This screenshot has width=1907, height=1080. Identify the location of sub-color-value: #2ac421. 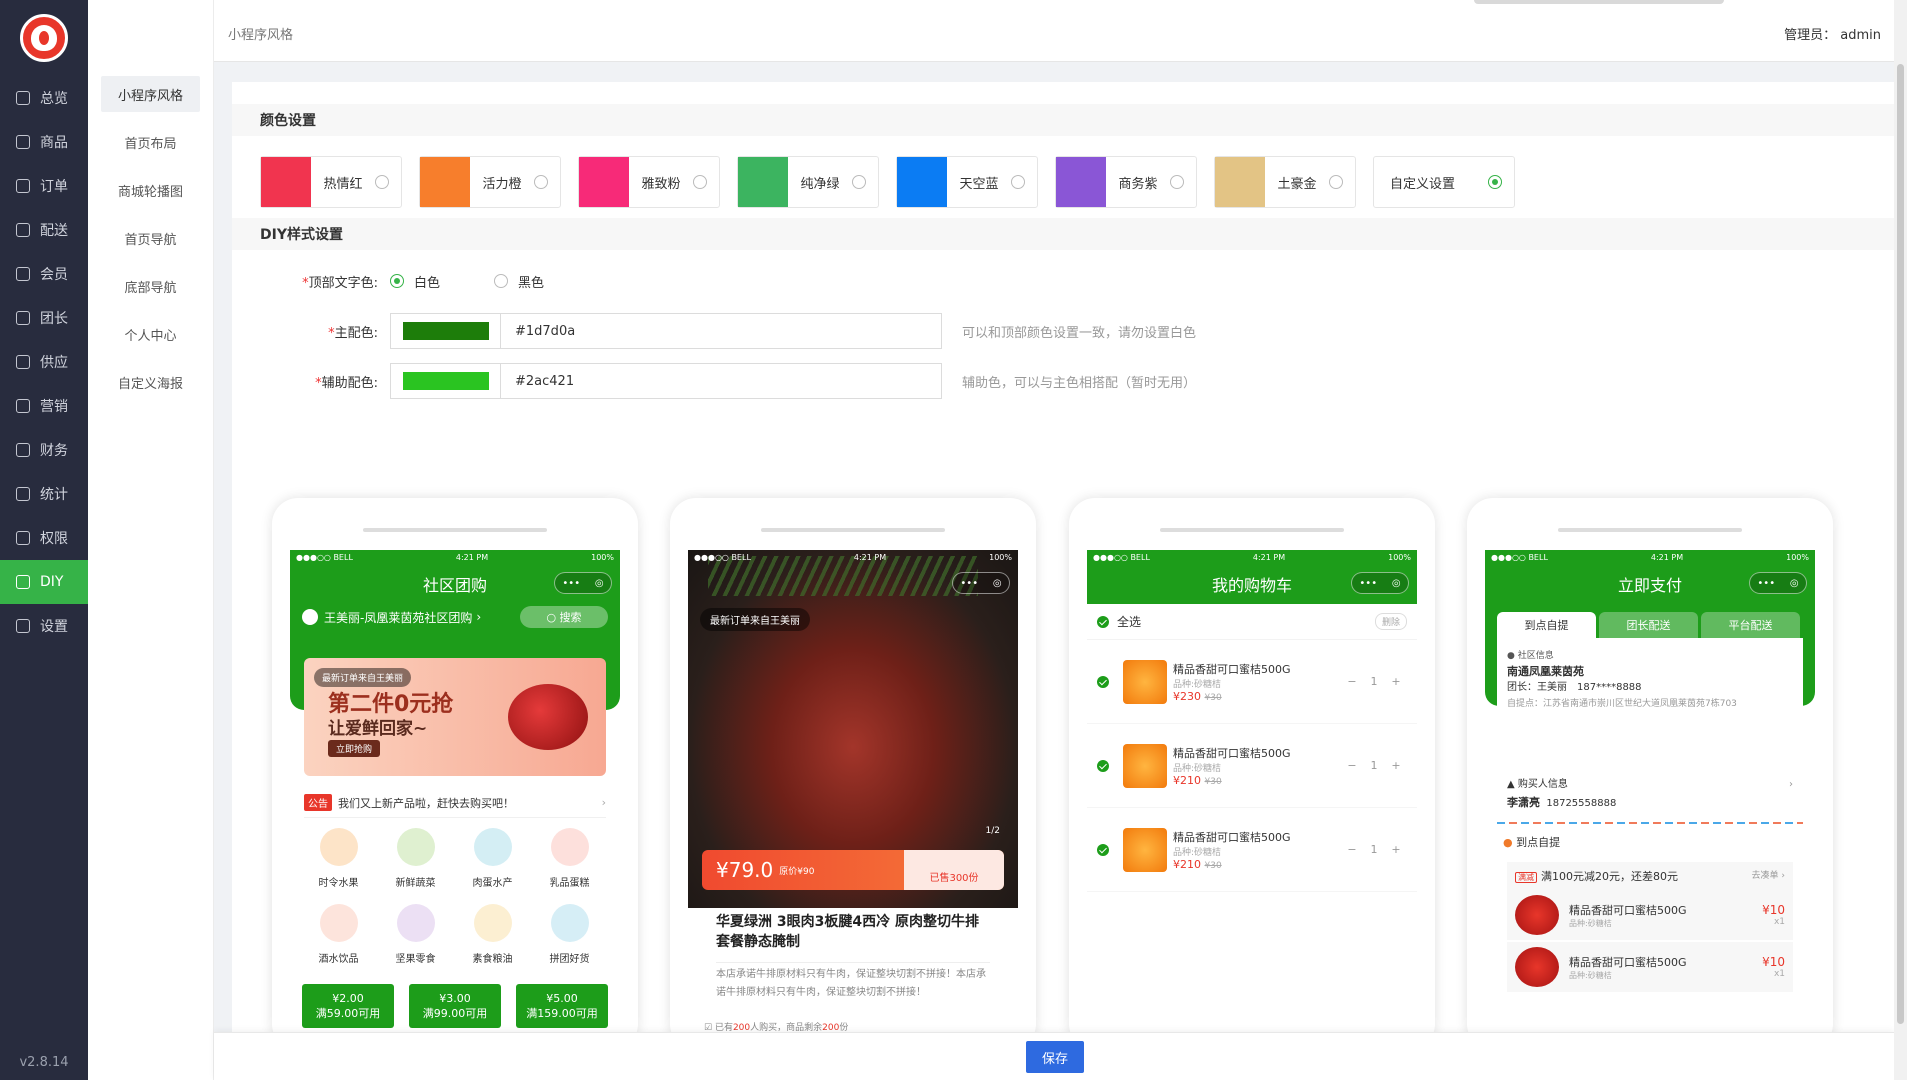
(537, 381).